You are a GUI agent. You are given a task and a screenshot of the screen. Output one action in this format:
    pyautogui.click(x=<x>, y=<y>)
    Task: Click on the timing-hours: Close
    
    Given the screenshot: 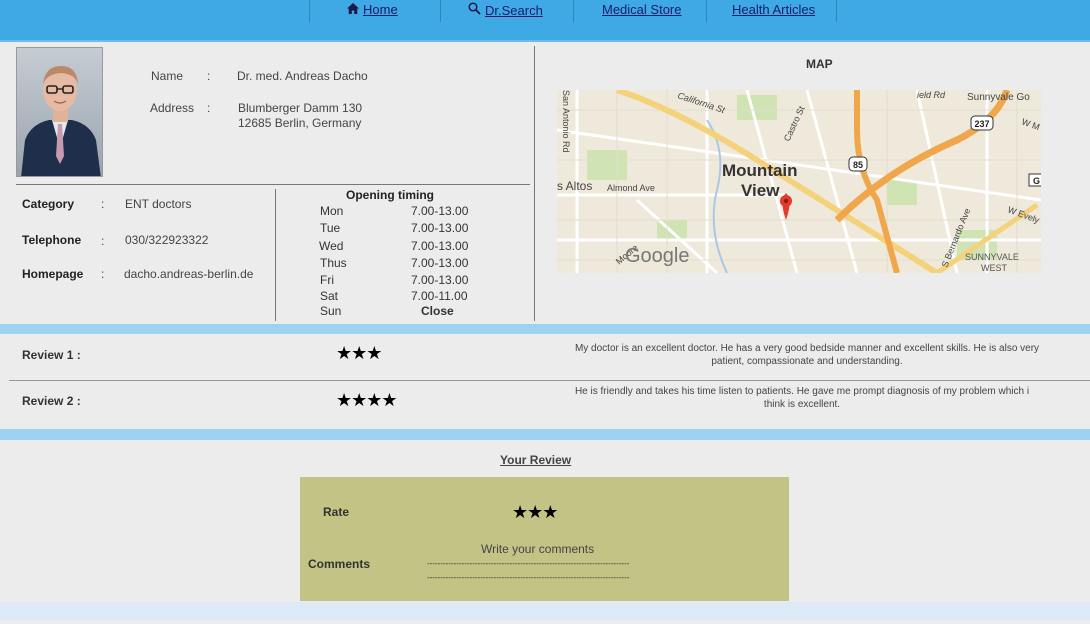 What is the action you would take?
    pyautogui.click(x=437, y=311)
    